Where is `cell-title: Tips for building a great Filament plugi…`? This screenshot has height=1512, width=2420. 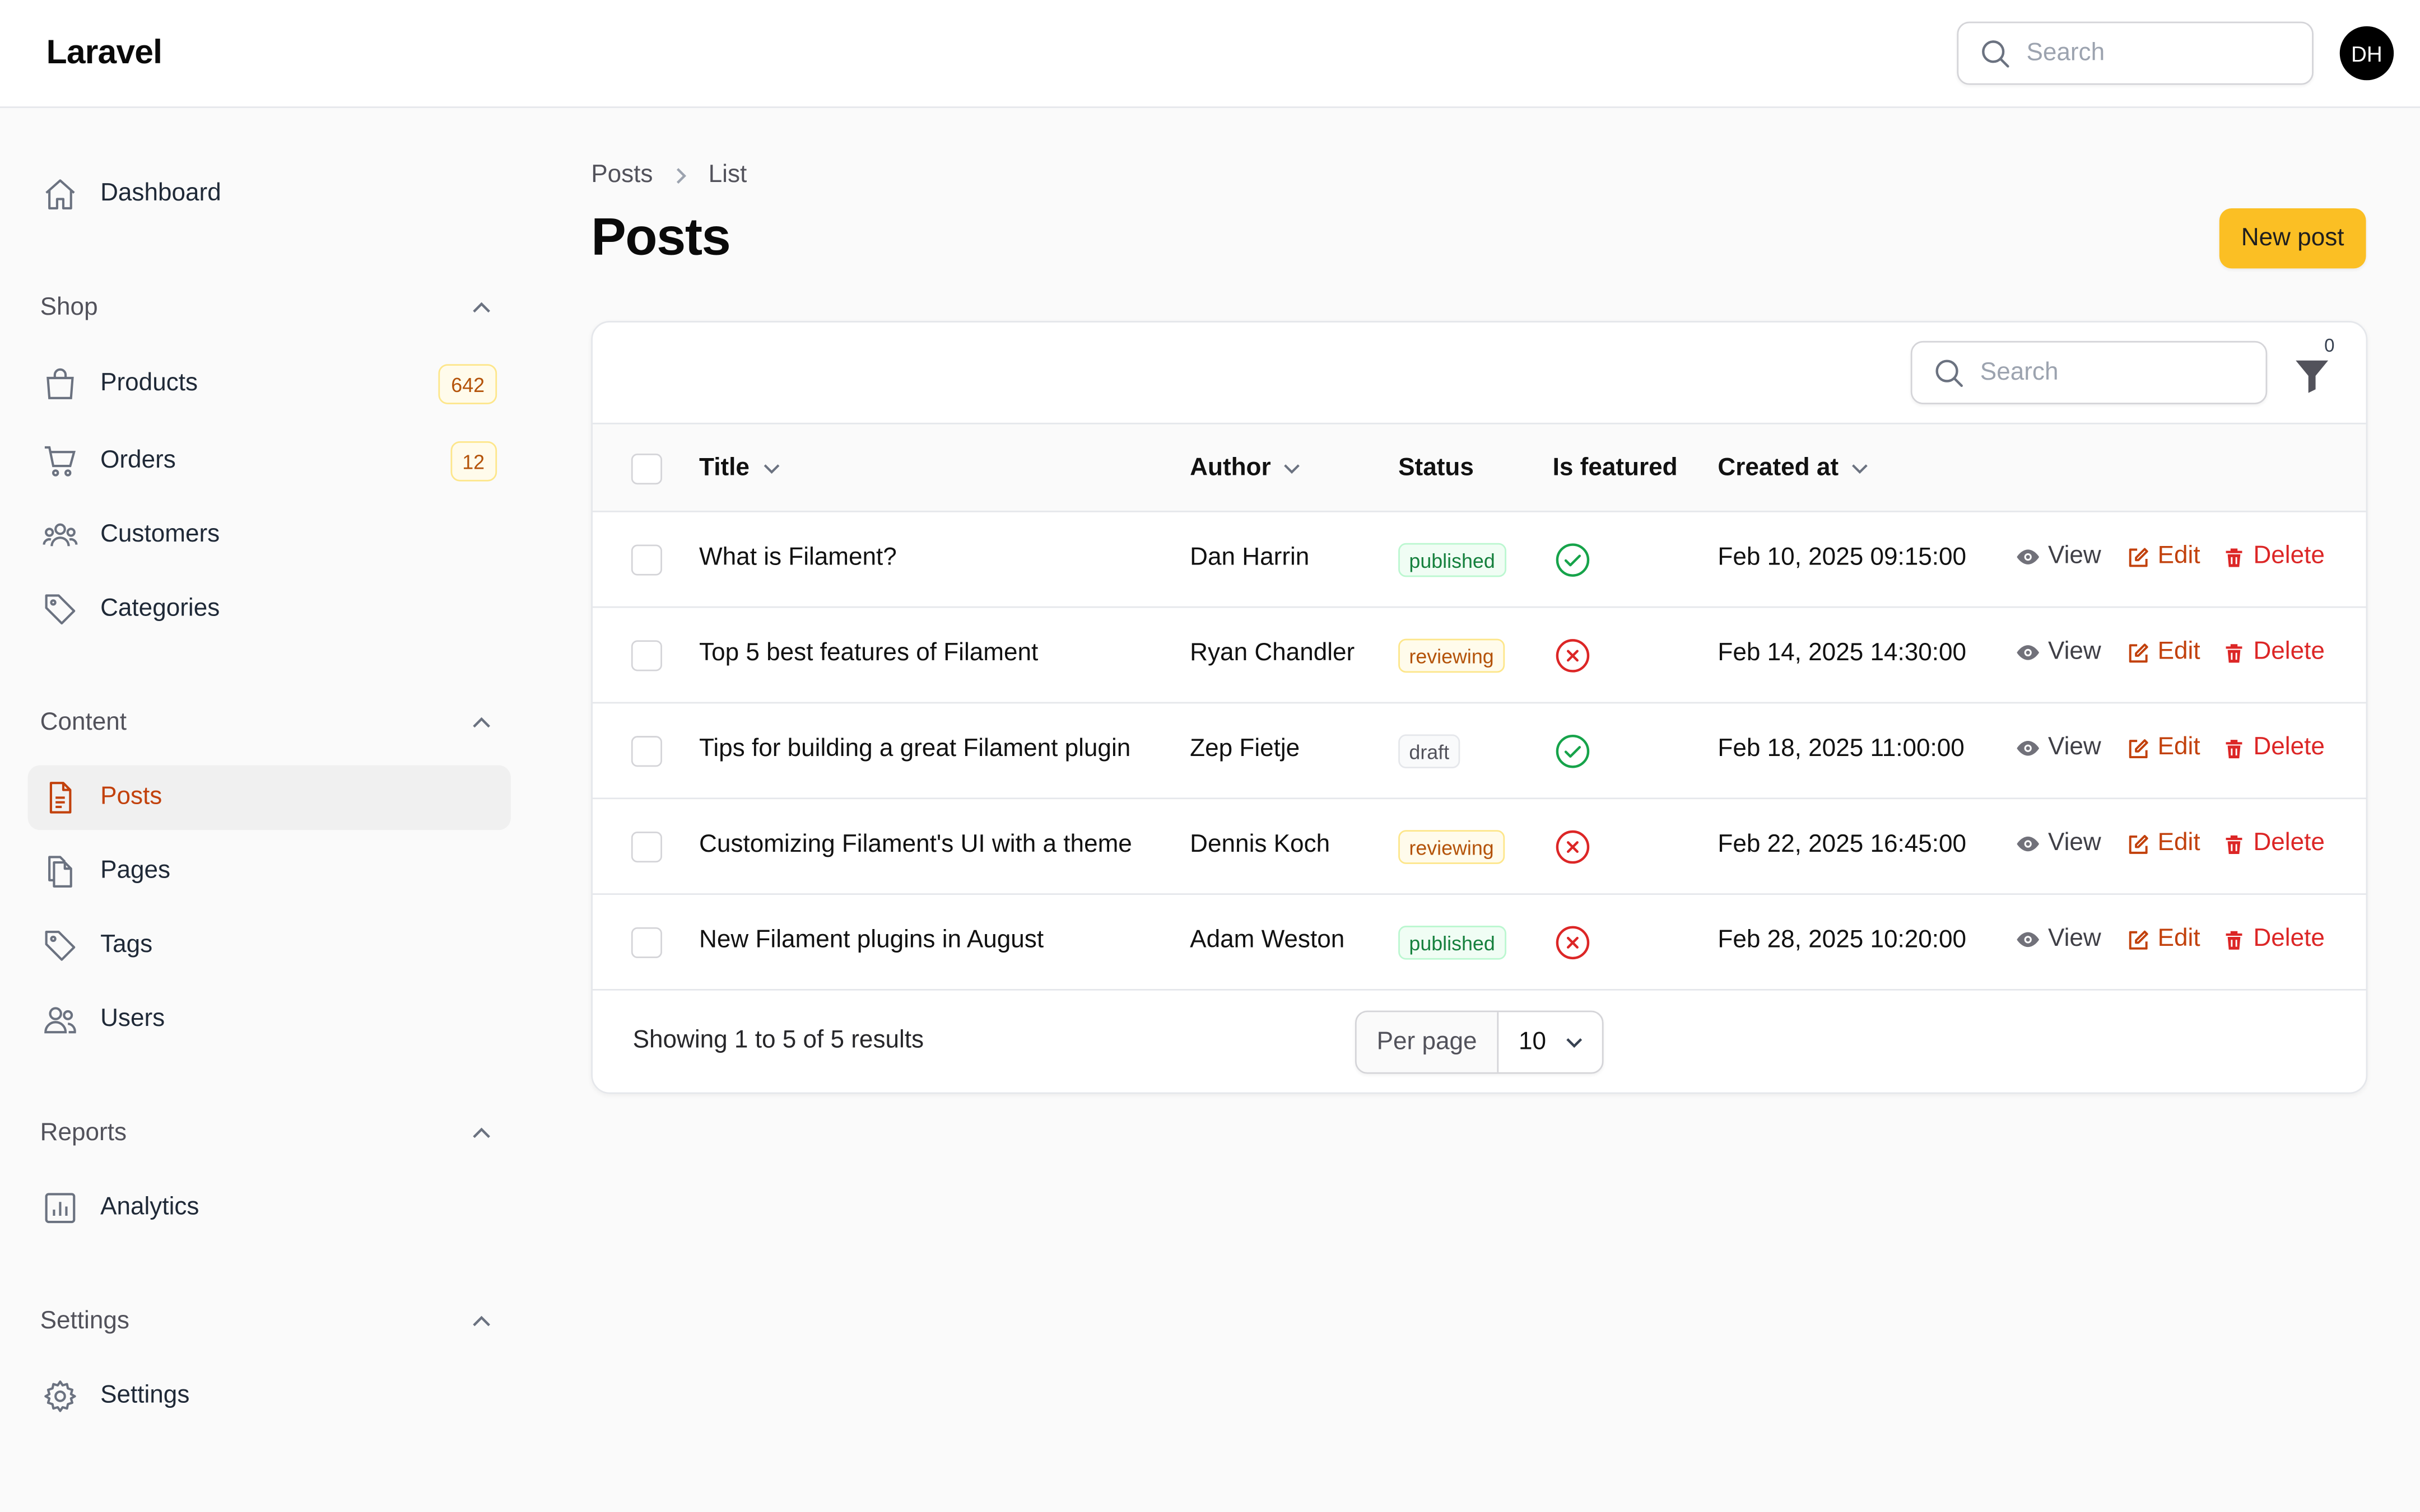 cell-title: Tips for building a great Filament plugi… is located at coordinates (915, 750).